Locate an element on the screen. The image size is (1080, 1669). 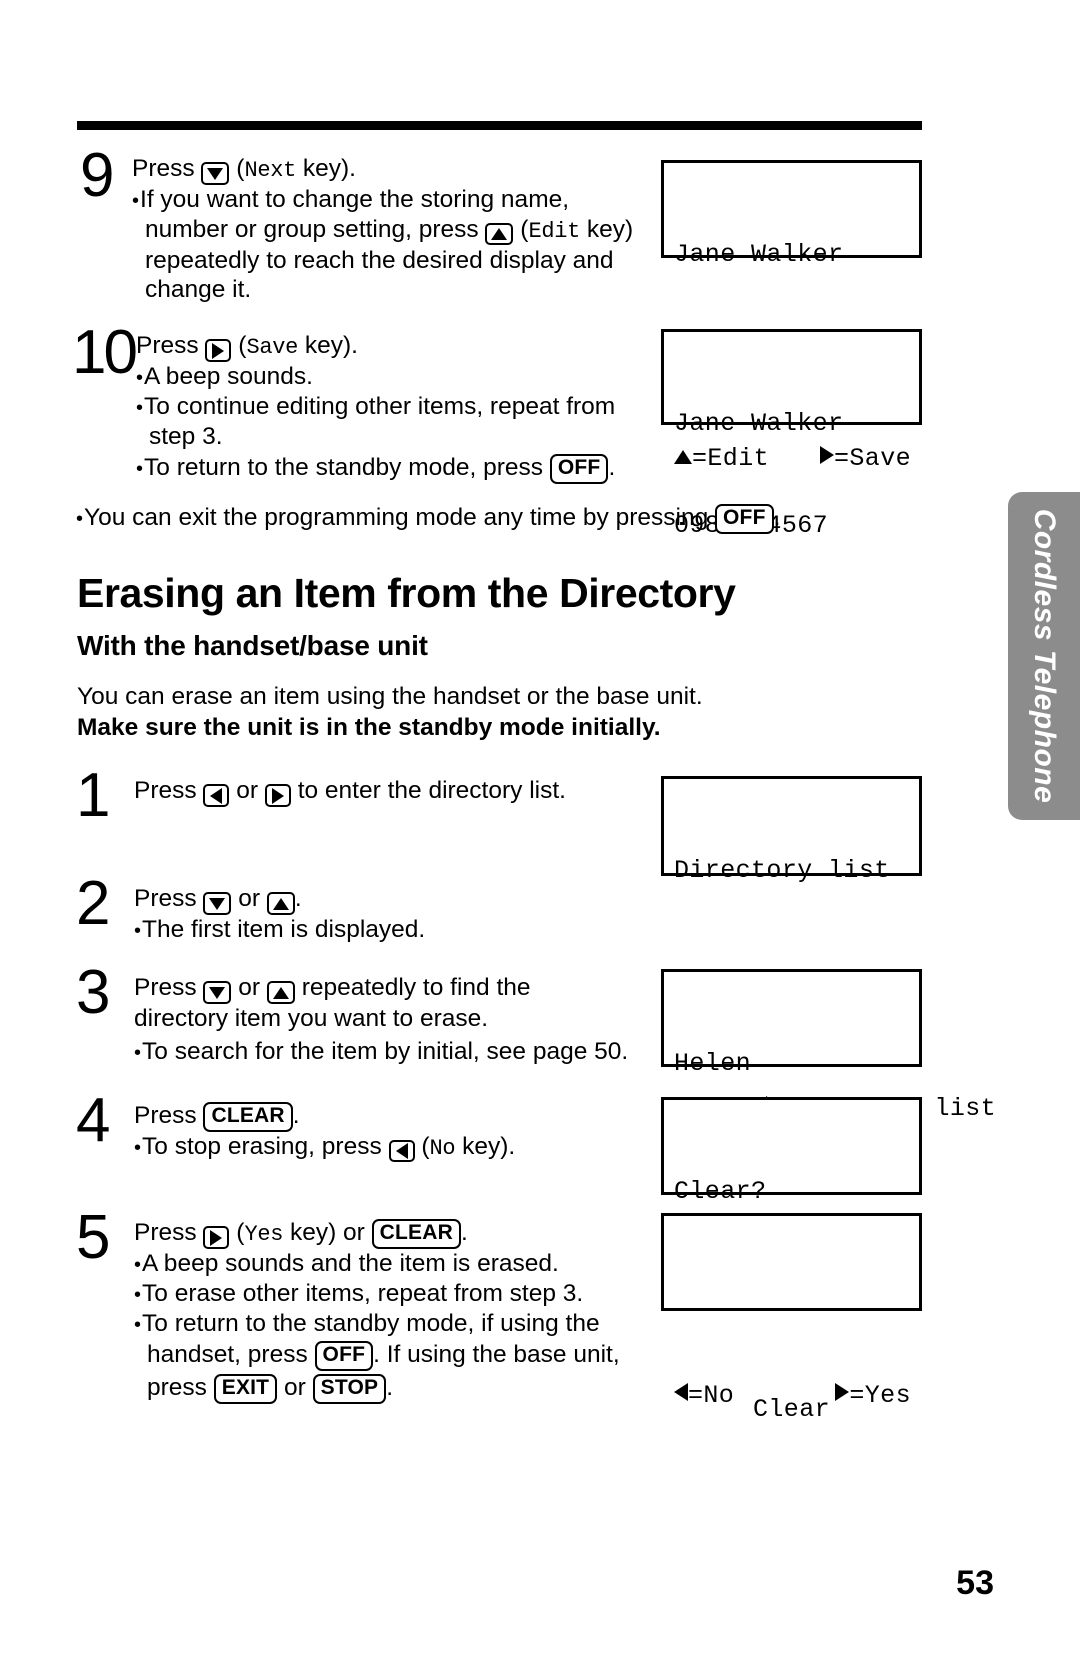
press-label: Press is located at coordinates (163, 168).